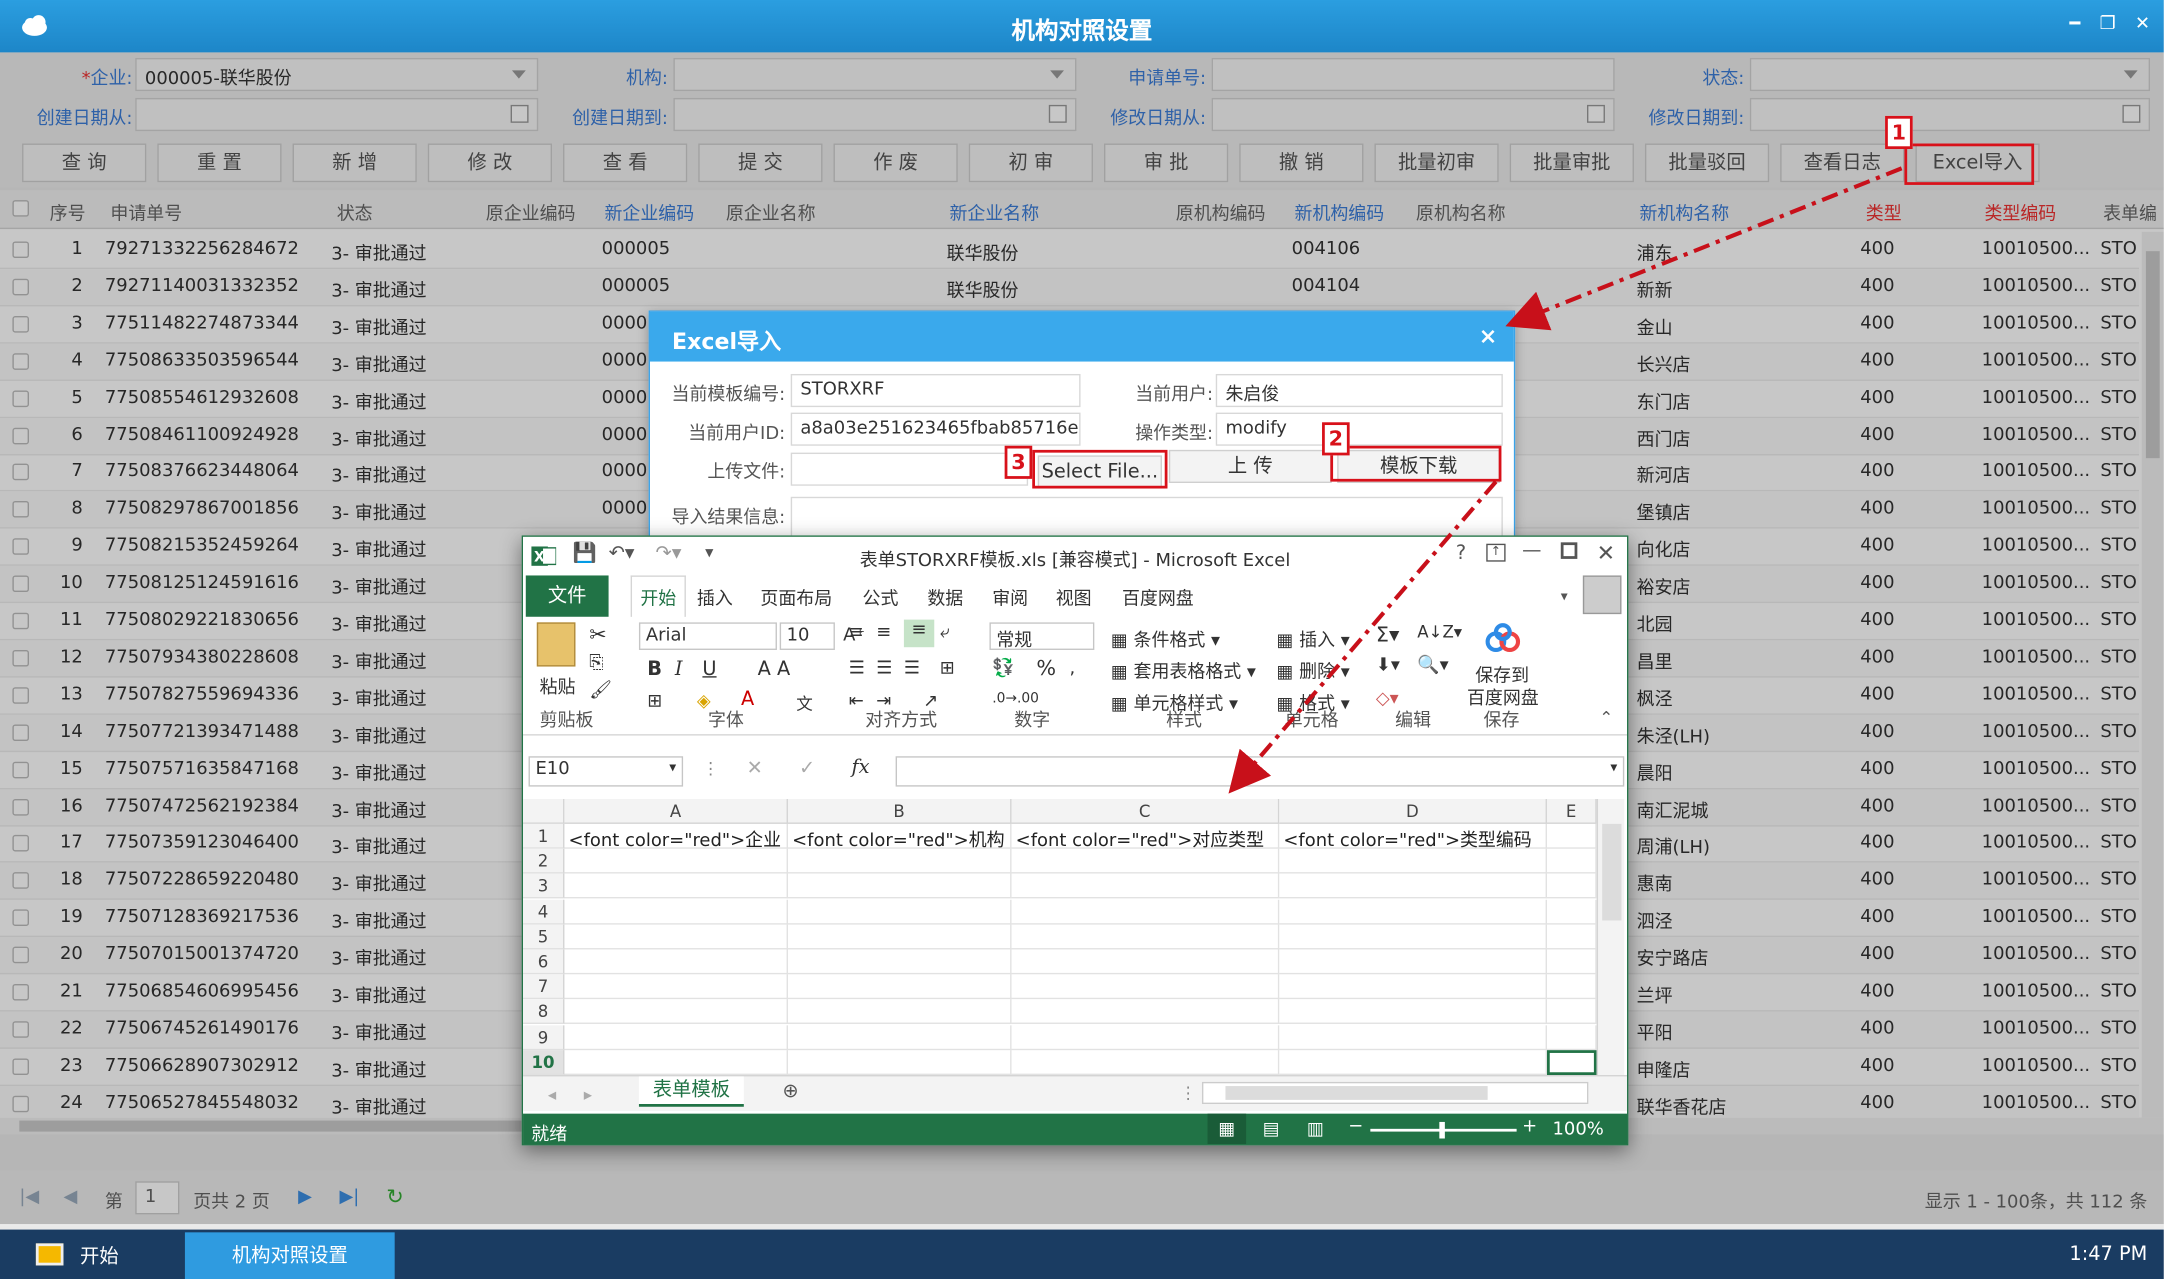  I want to click on row-header: 4, so click(544, 912).